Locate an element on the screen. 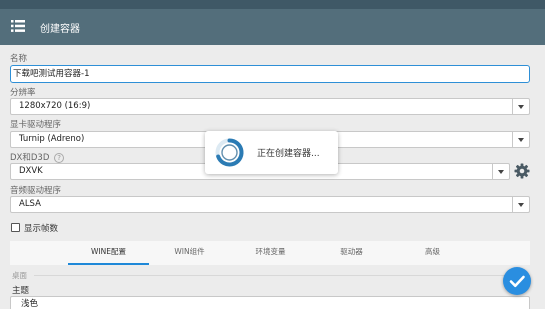 Image resolution: width=545 pixels, height=309 pixels. dx-label: DX和D3D ? is located at coordinates (37, 157).